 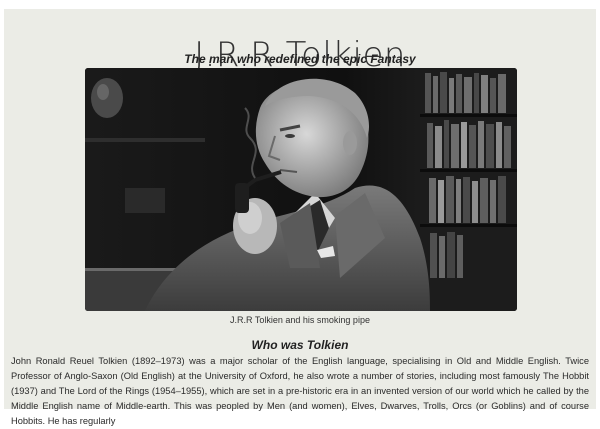 What do you see at coordinates (300, 59) in the screenshot?
I see `page-subtitle: The man who redefined the epic Fantasy` at bounding box center [300, 59].